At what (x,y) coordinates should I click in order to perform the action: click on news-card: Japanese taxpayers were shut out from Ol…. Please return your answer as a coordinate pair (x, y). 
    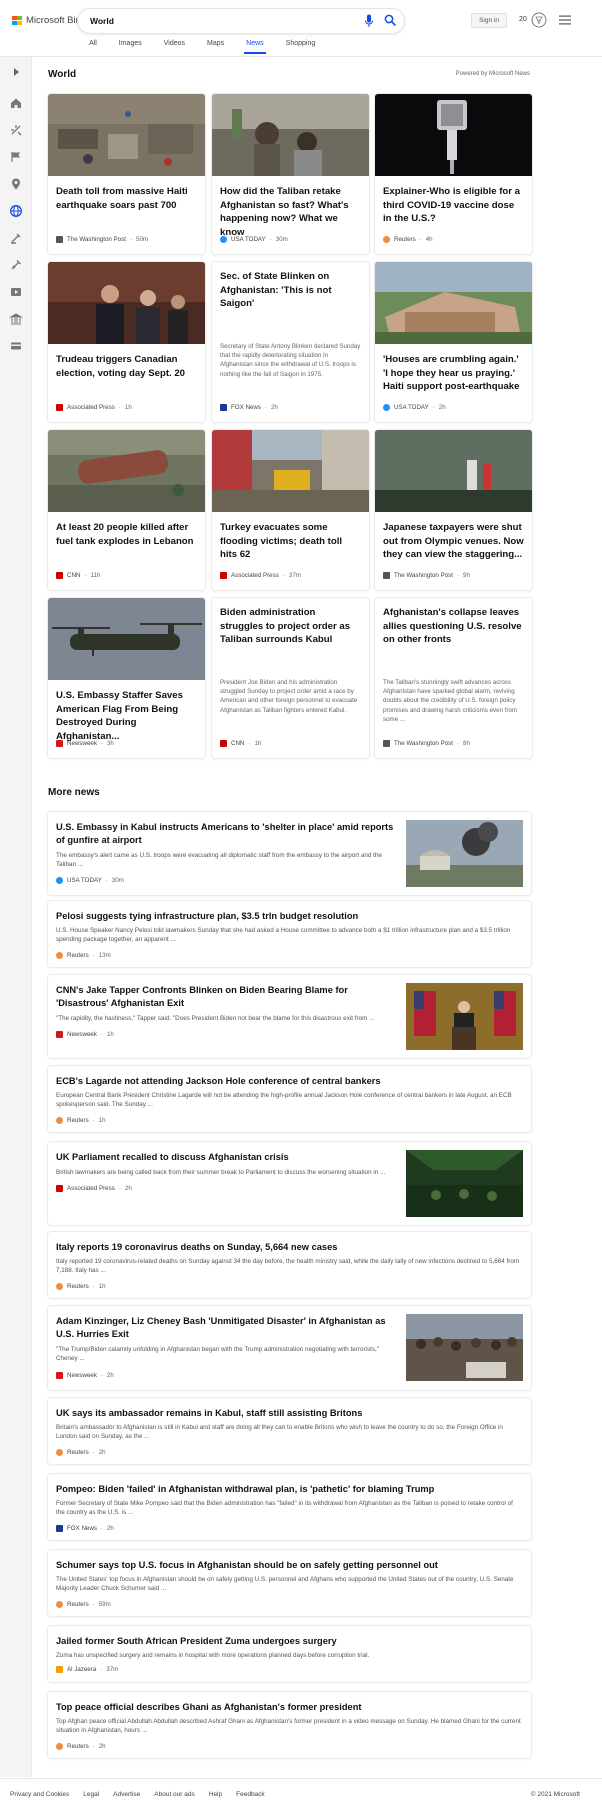
    Looking at the image, I should click on (453, 510).